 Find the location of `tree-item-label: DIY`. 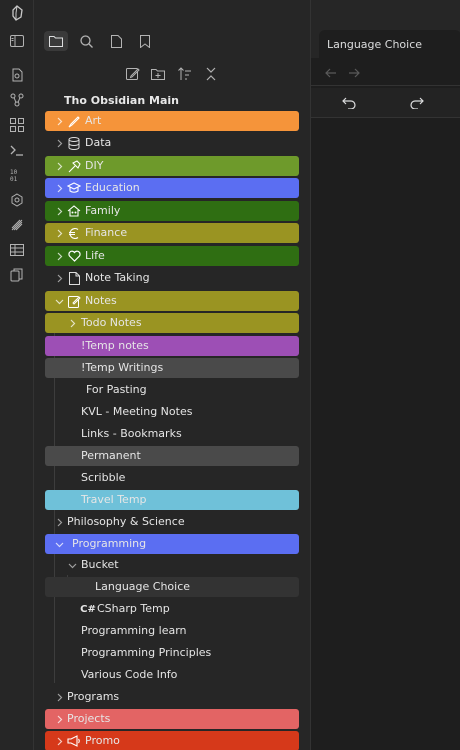

tree-item-label: DIY is located at coordinates (94, 165).